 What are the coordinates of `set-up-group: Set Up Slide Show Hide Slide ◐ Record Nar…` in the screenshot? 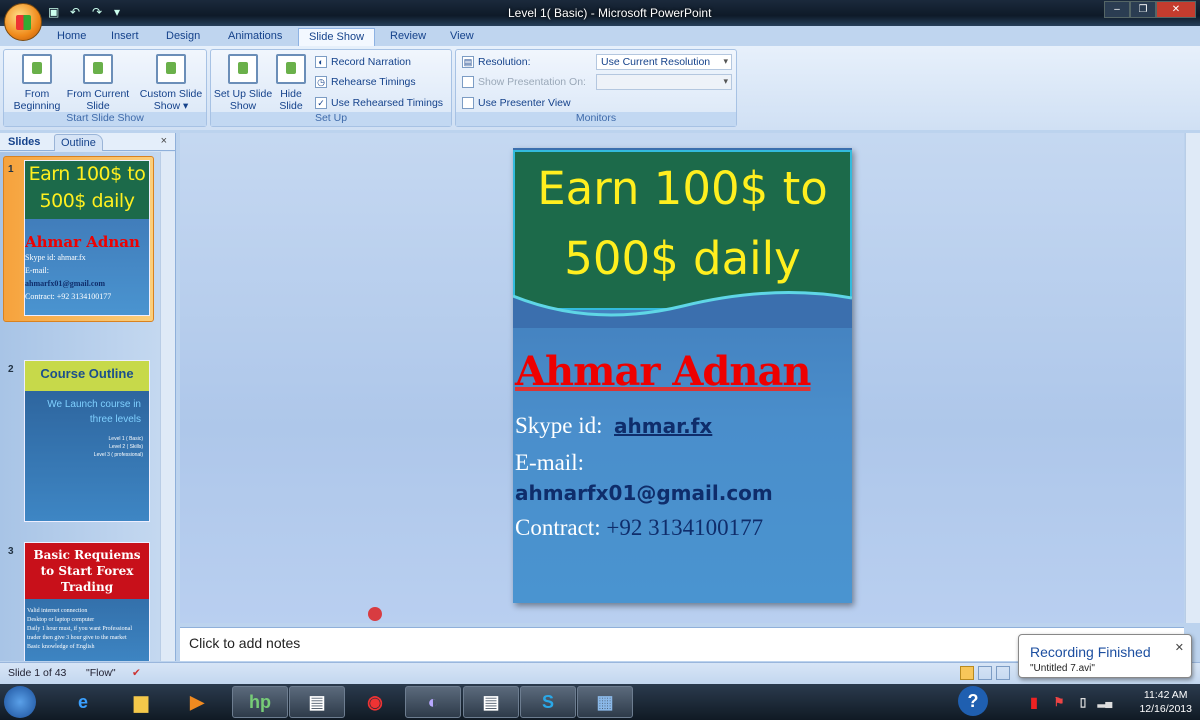 It's located at (331, 88).